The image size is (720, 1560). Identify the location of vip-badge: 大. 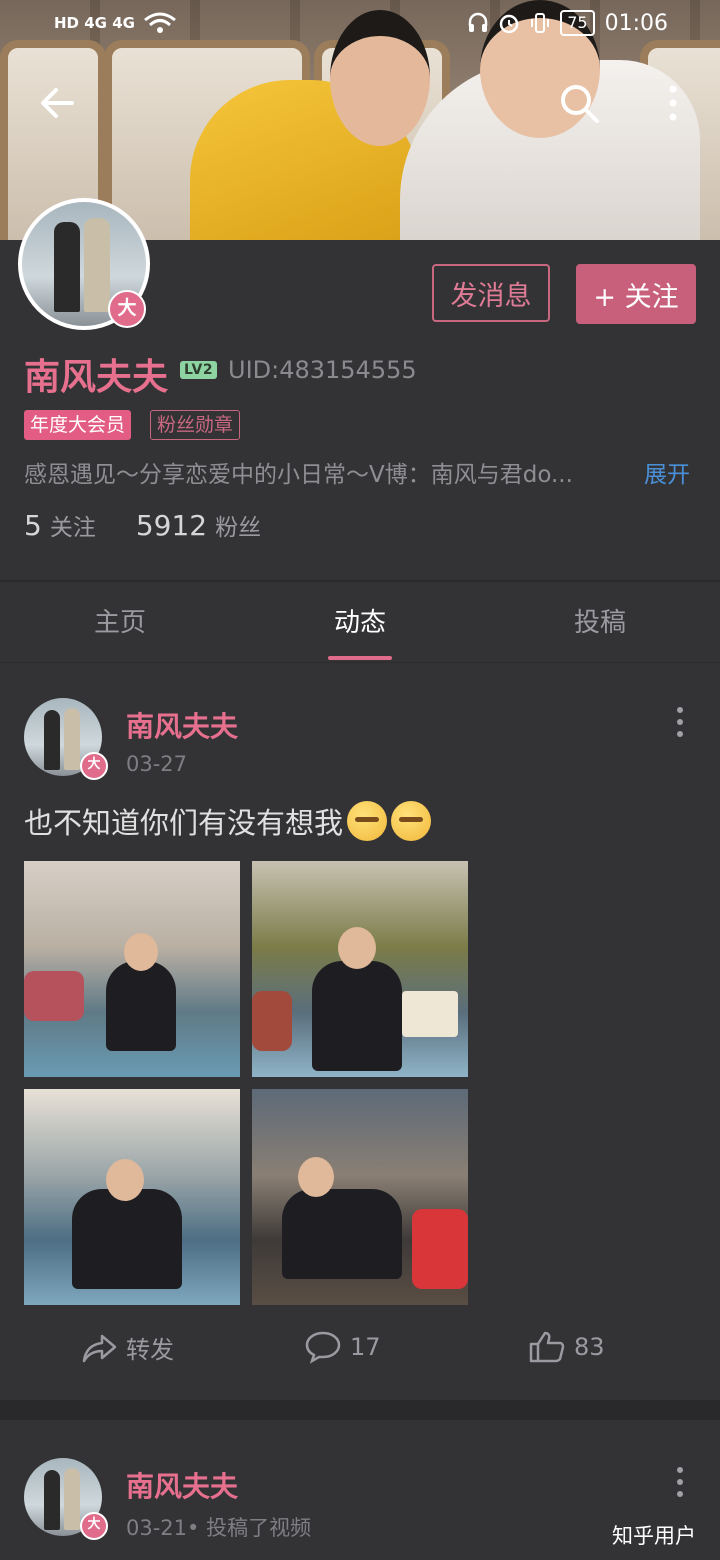
(127, 309).